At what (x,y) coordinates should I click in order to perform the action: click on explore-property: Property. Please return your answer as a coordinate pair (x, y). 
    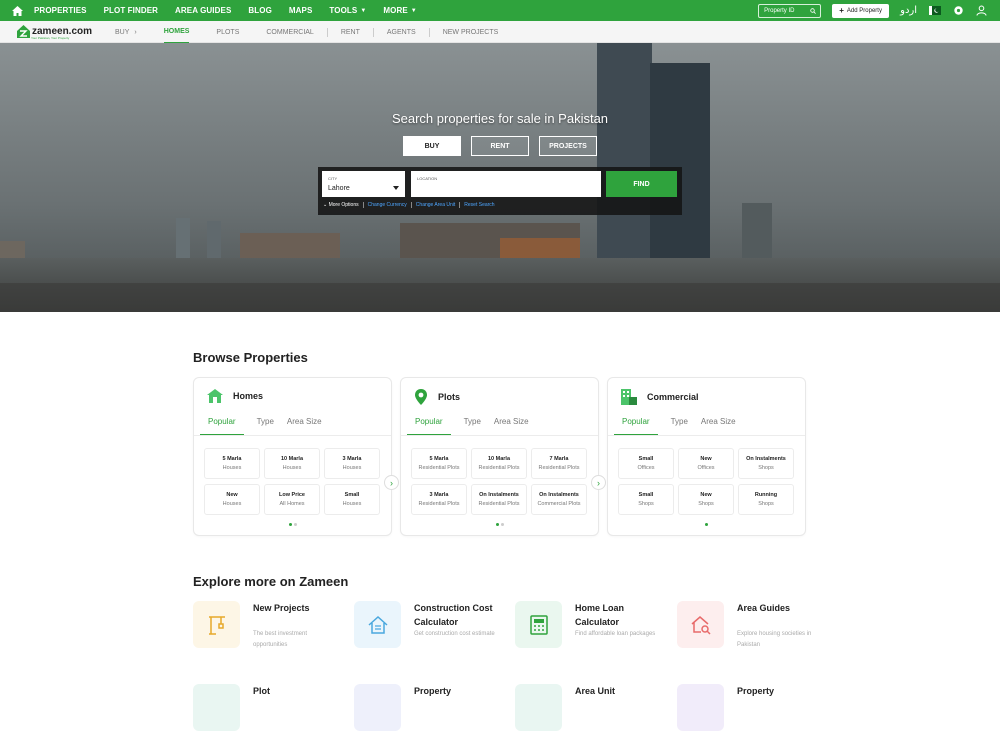
    Looking at the image, I should click on (429, 711).